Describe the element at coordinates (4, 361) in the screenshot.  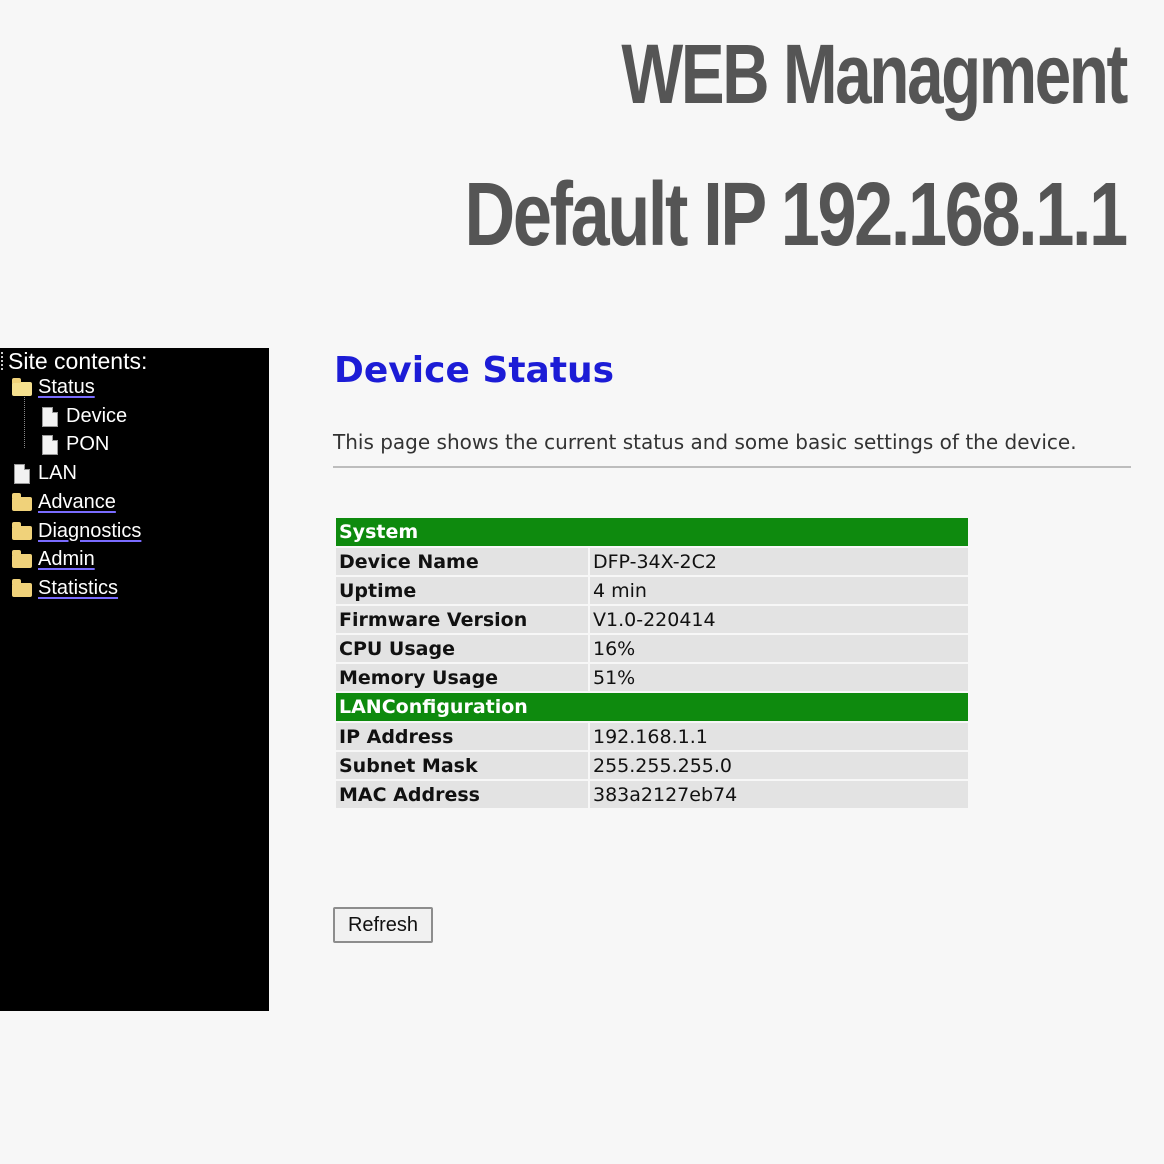
I see `tree-root-dots` at that location.